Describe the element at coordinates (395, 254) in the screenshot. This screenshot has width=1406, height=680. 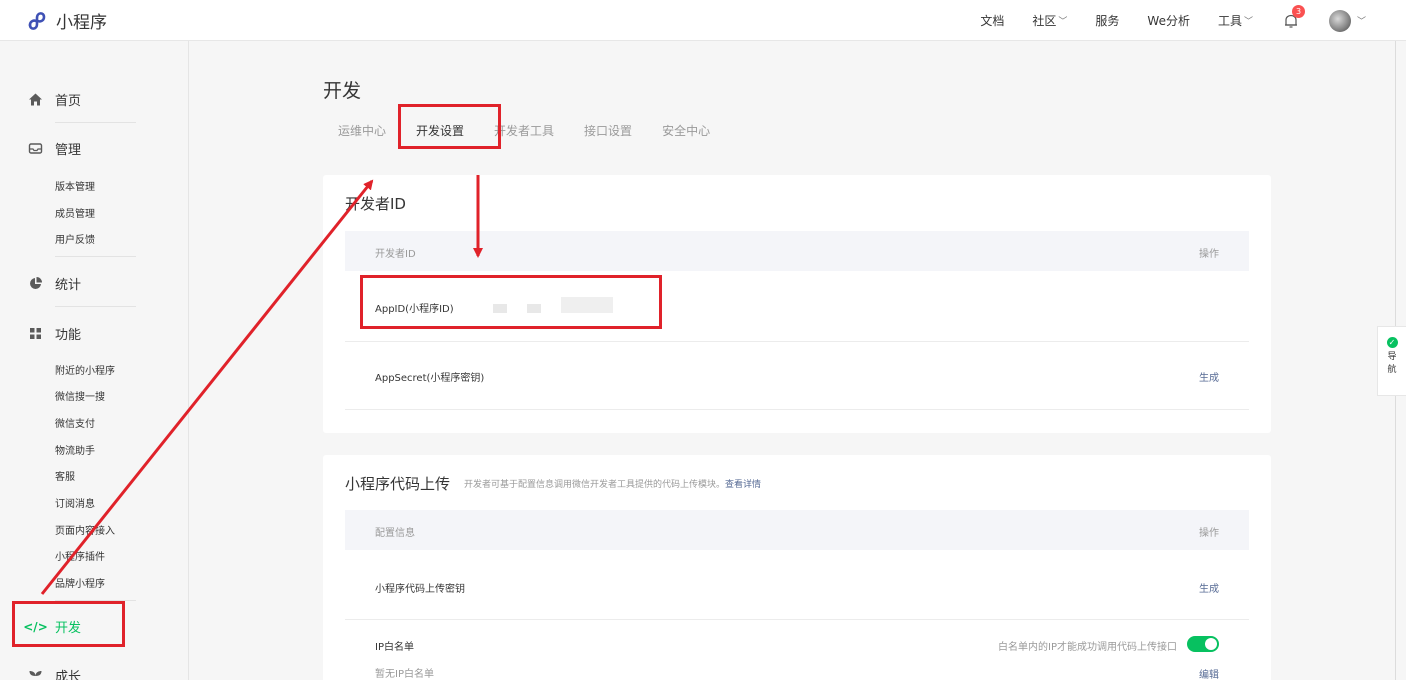
I see `column-header: 开发者ID` at that location.